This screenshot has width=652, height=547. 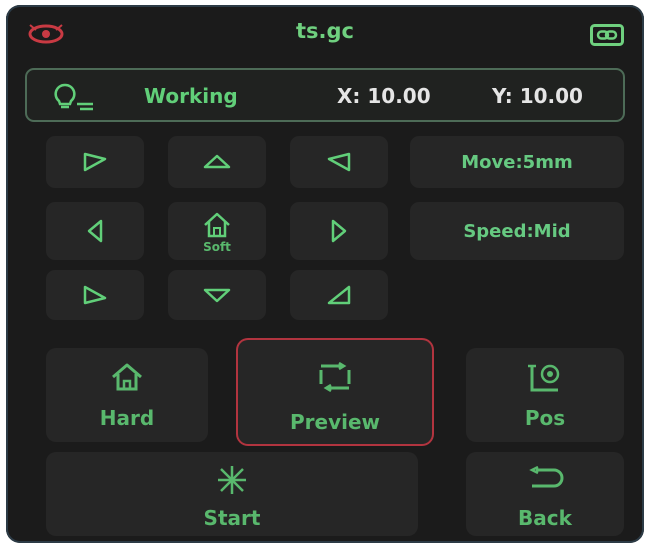 I want to click on arrow-up-right-icon, so click(x=339, y=162).